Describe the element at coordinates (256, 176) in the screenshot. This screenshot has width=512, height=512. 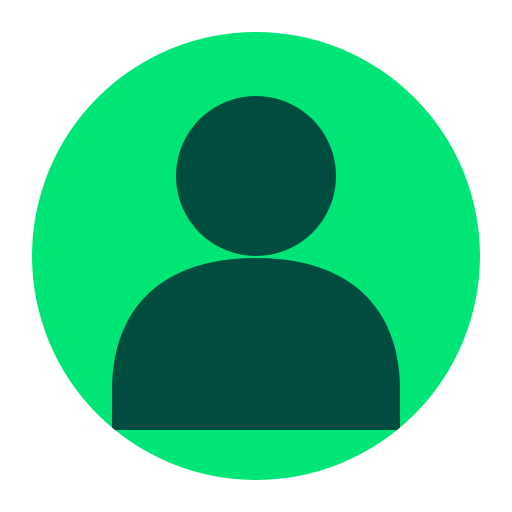
I see `avatar-head-shape` at that location.